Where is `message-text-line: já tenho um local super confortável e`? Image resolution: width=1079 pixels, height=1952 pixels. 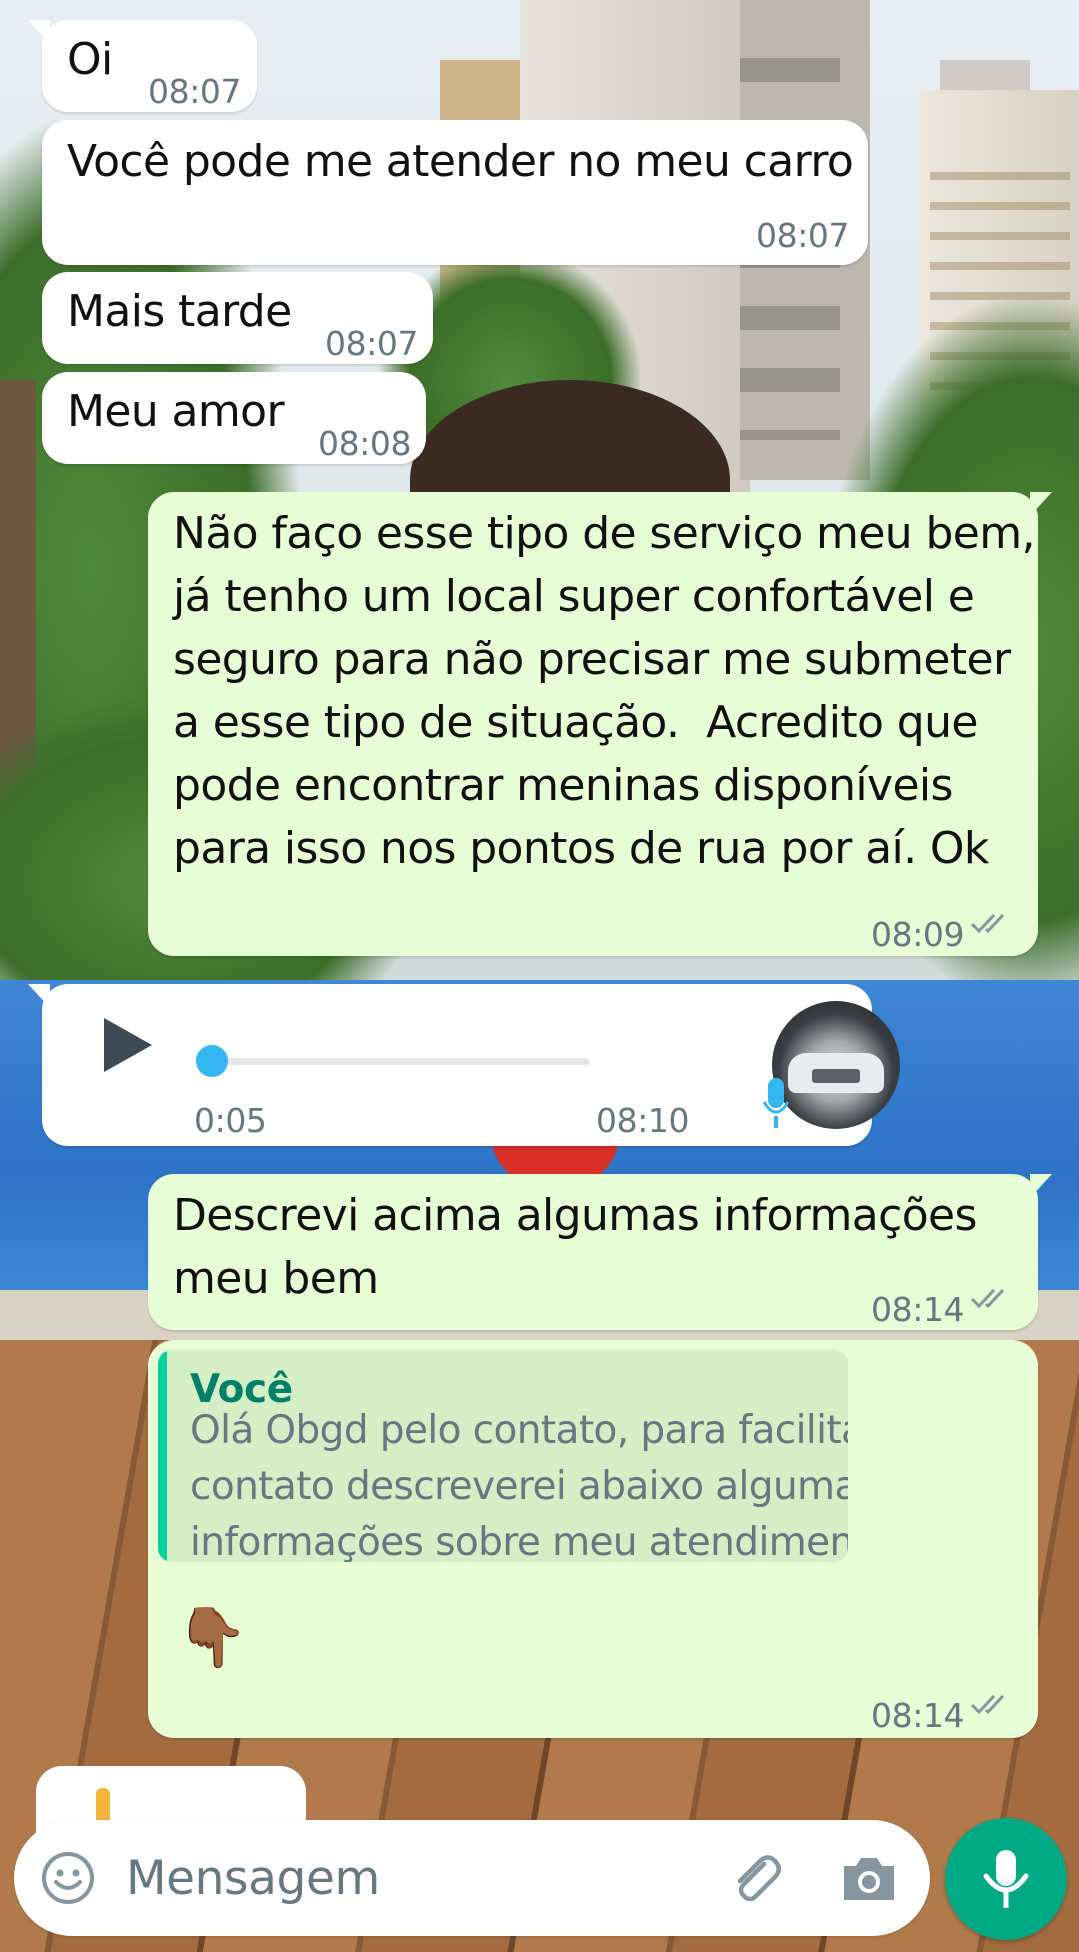
message-text-line: já tenho um local super confortável e is located at coordinates (574, 596).